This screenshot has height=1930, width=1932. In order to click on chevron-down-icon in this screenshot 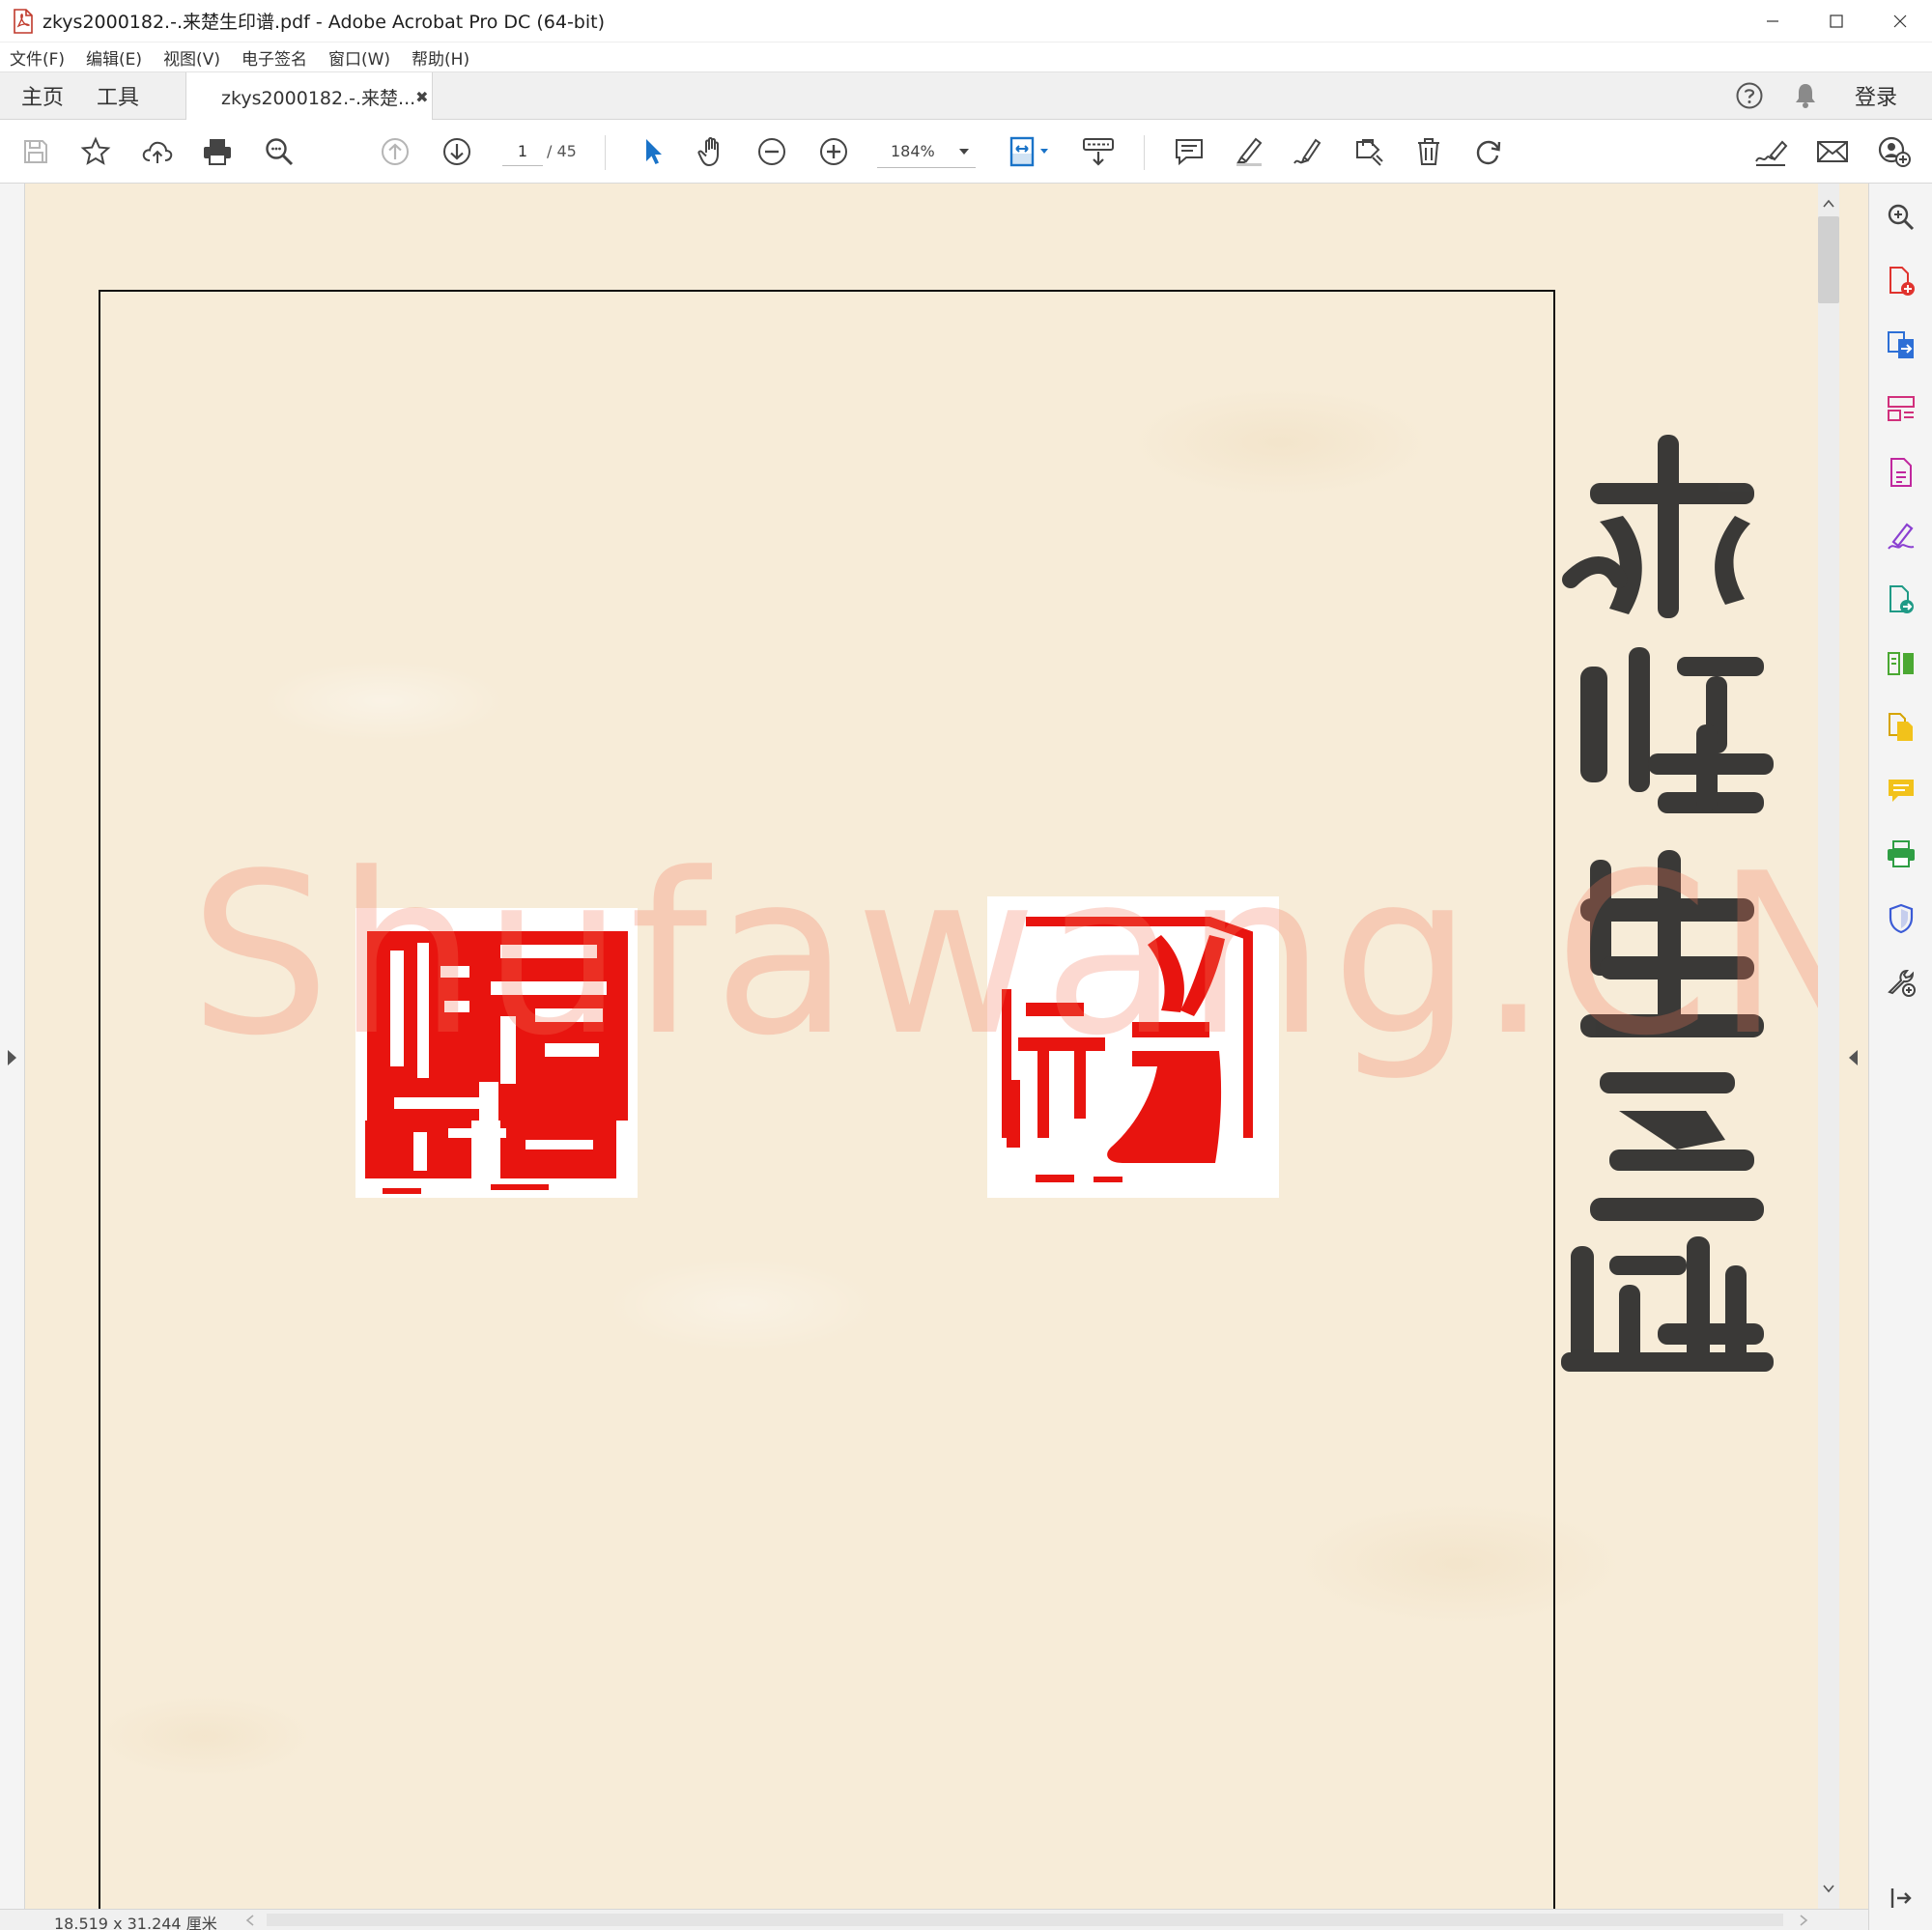, I will do `click(964, 152)`.